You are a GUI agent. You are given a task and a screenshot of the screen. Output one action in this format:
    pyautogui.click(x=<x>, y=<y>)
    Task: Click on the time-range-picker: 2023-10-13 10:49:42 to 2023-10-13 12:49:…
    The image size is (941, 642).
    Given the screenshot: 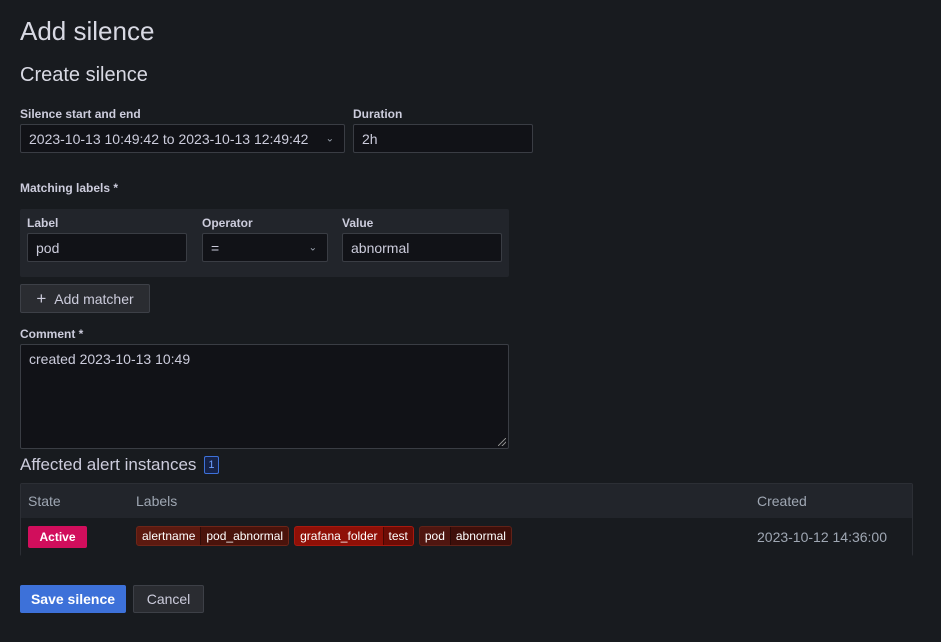 What is the action you would take?
    pyautogui.click(x=182, y=138)
    